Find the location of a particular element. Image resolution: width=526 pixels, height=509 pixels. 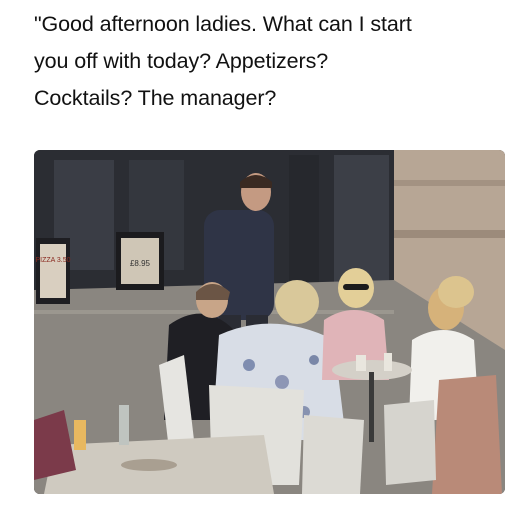

jacket-on-chair is located at coordinates (467, 434).